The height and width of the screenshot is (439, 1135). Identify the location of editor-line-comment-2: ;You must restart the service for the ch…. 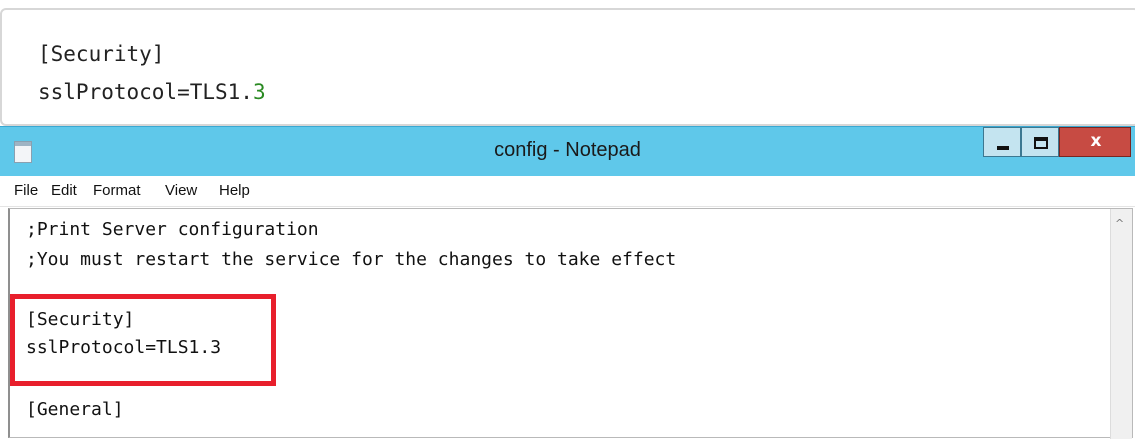
(351, 259).